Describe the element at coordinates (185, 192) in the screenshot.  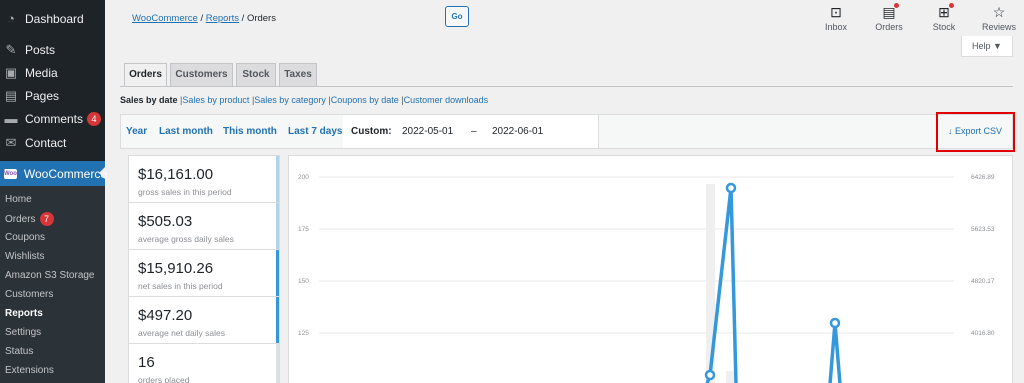
I see `stat-description: gross sales in this period` at that location.